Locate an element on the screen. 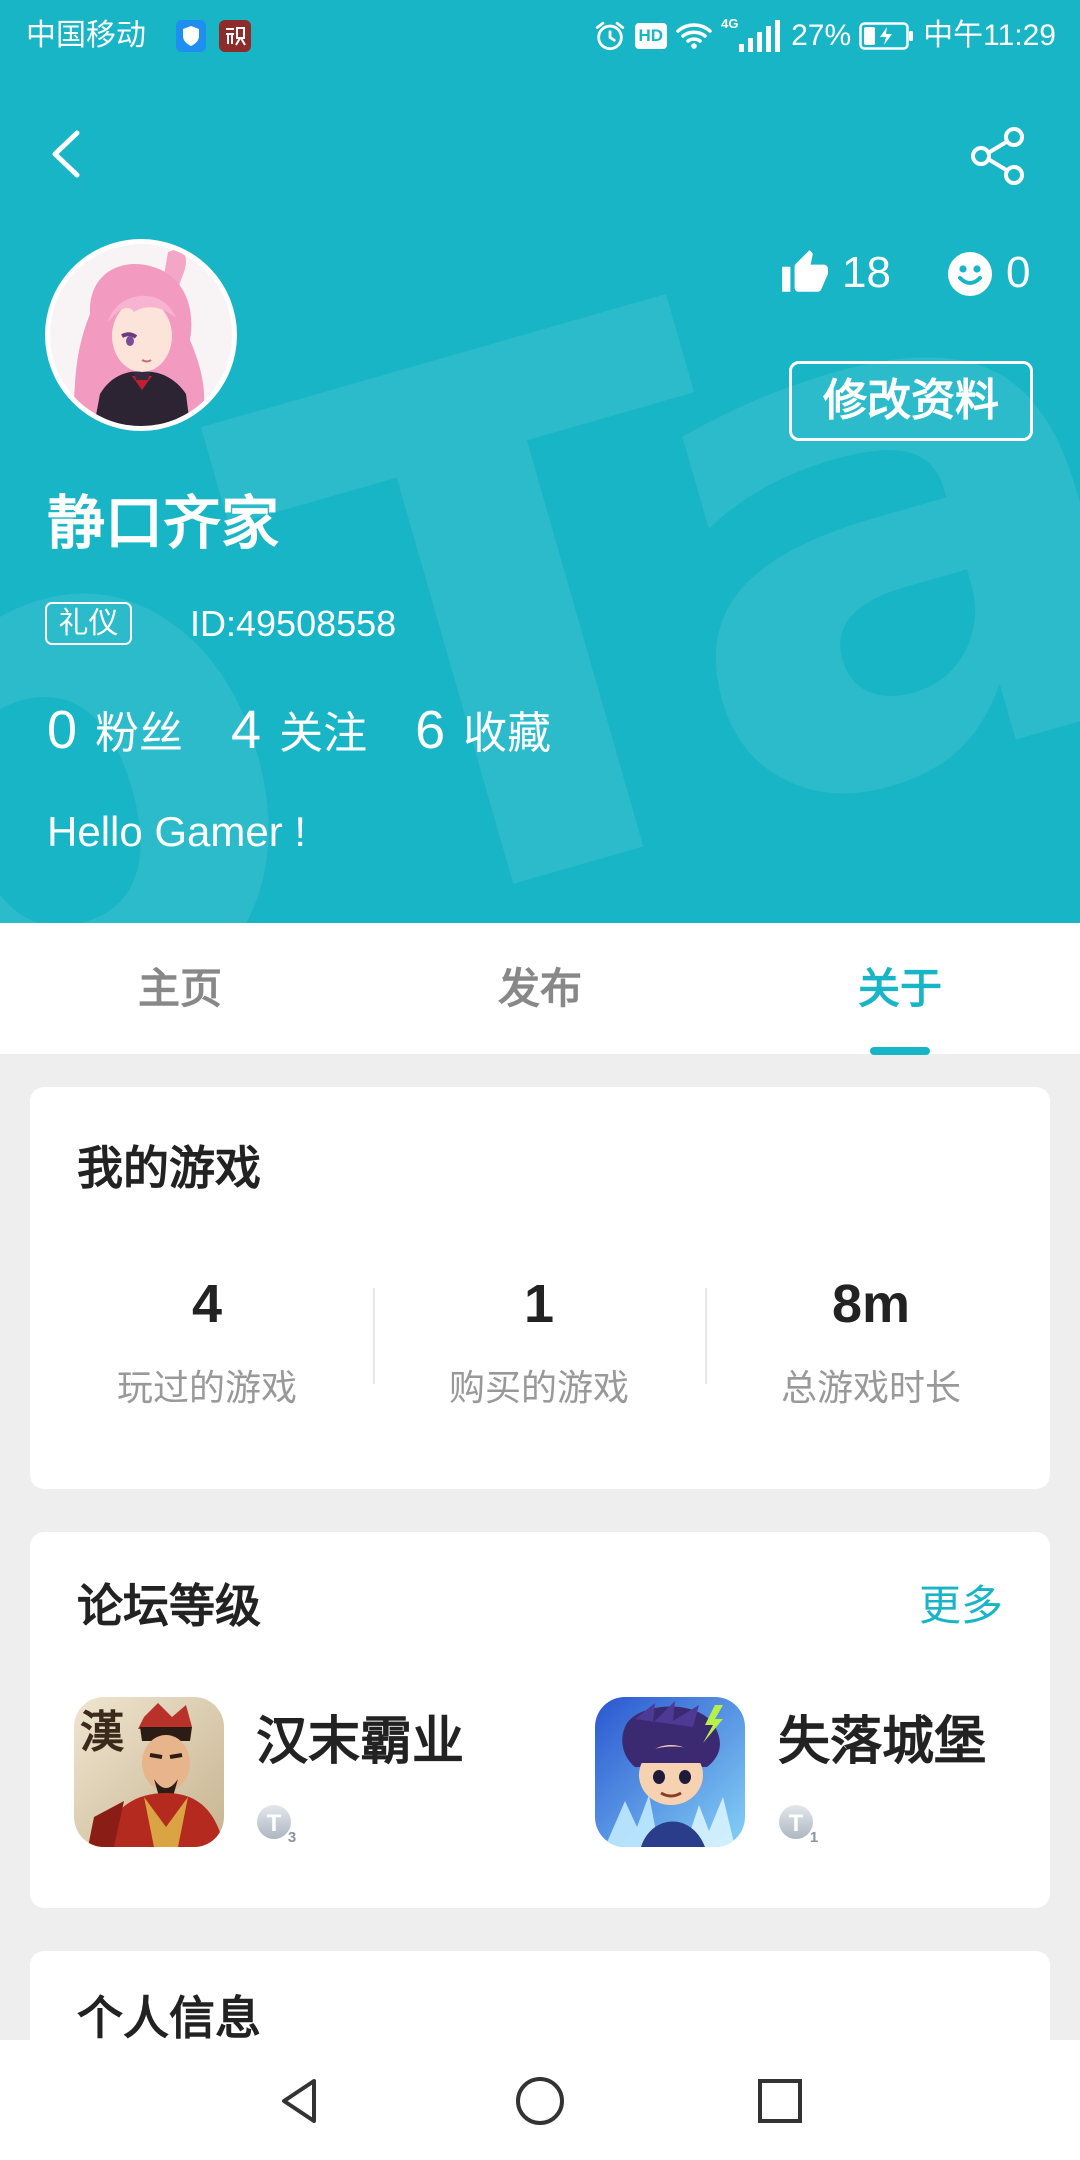  avatar-image is located at coordinates (141, 335).